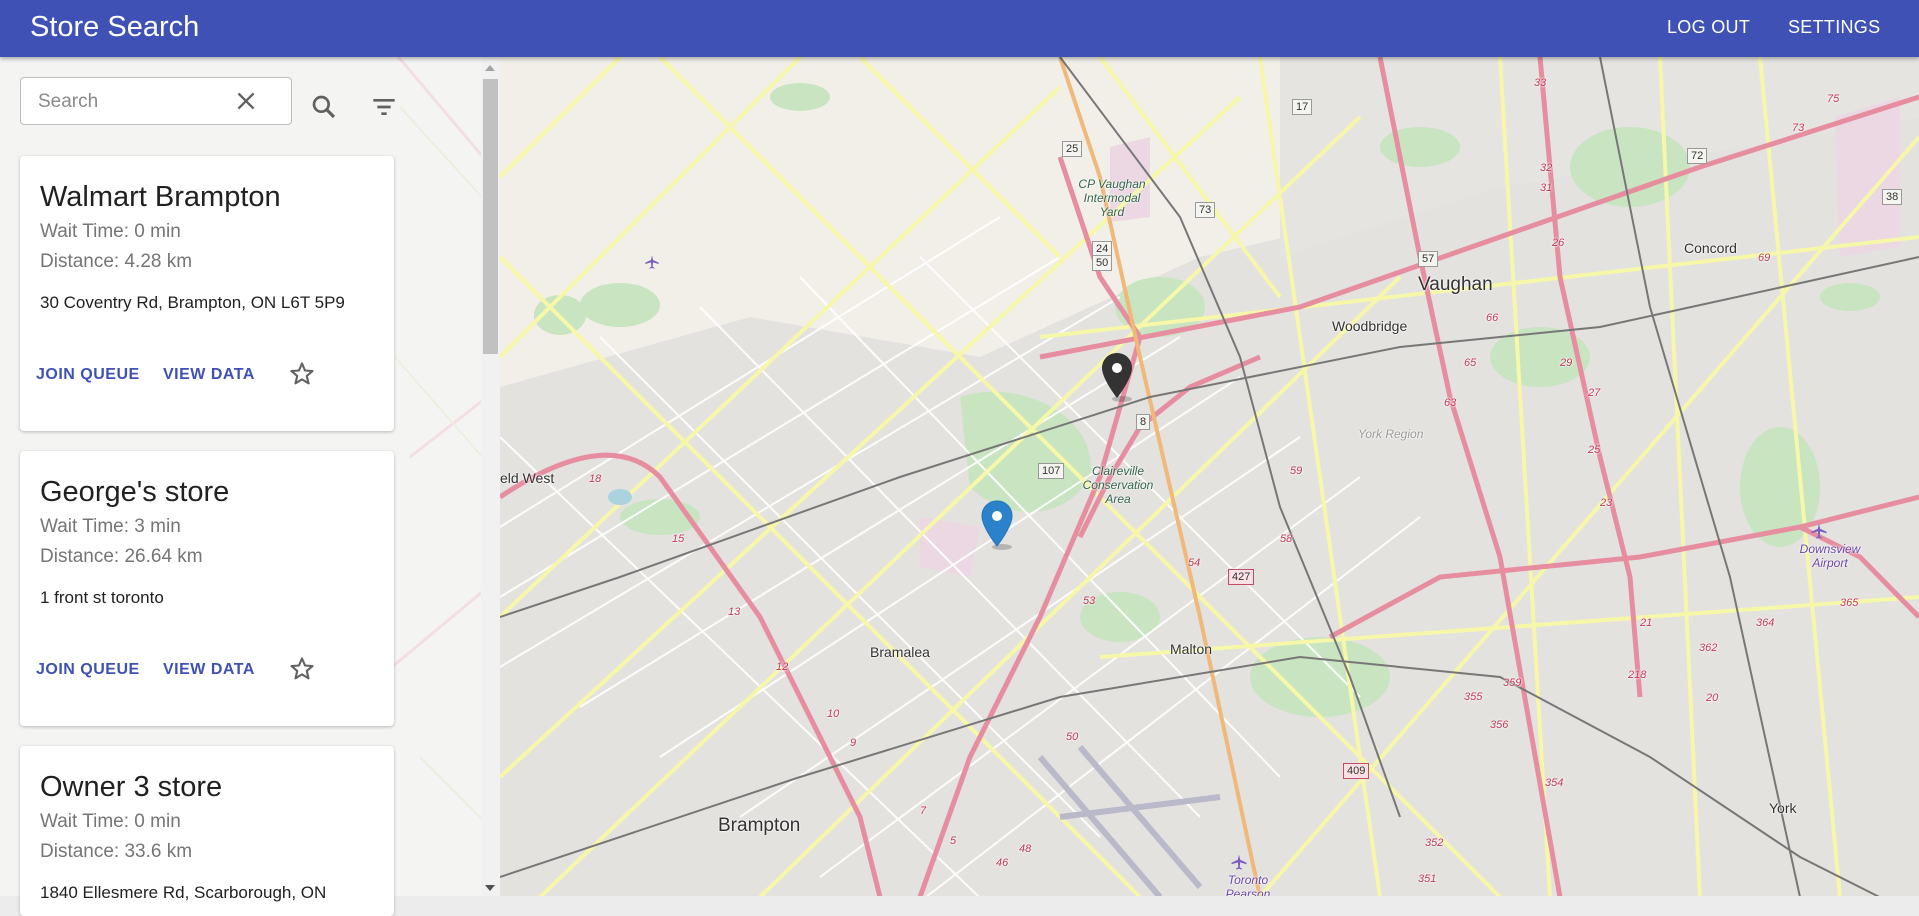  What do you see at coordinates (1492, 318) in the screenshot?
I see `route-number: 66` at bounding box center [1492, 318].